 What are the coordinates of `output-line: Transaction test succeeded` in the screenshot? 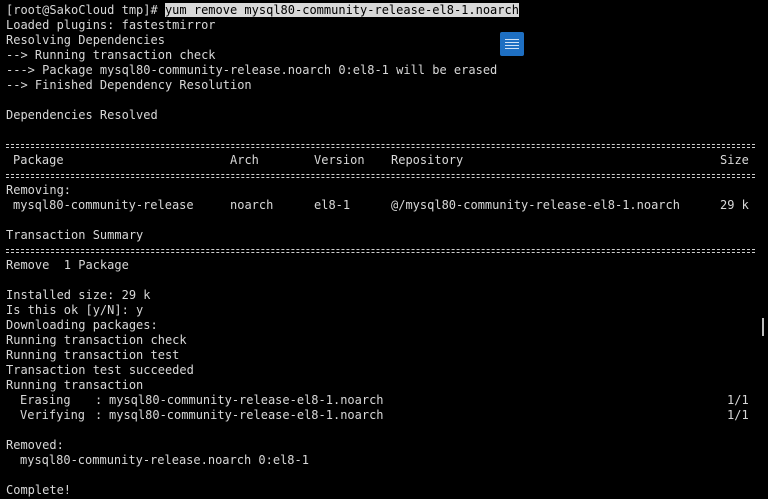 It's located at (100, 370).